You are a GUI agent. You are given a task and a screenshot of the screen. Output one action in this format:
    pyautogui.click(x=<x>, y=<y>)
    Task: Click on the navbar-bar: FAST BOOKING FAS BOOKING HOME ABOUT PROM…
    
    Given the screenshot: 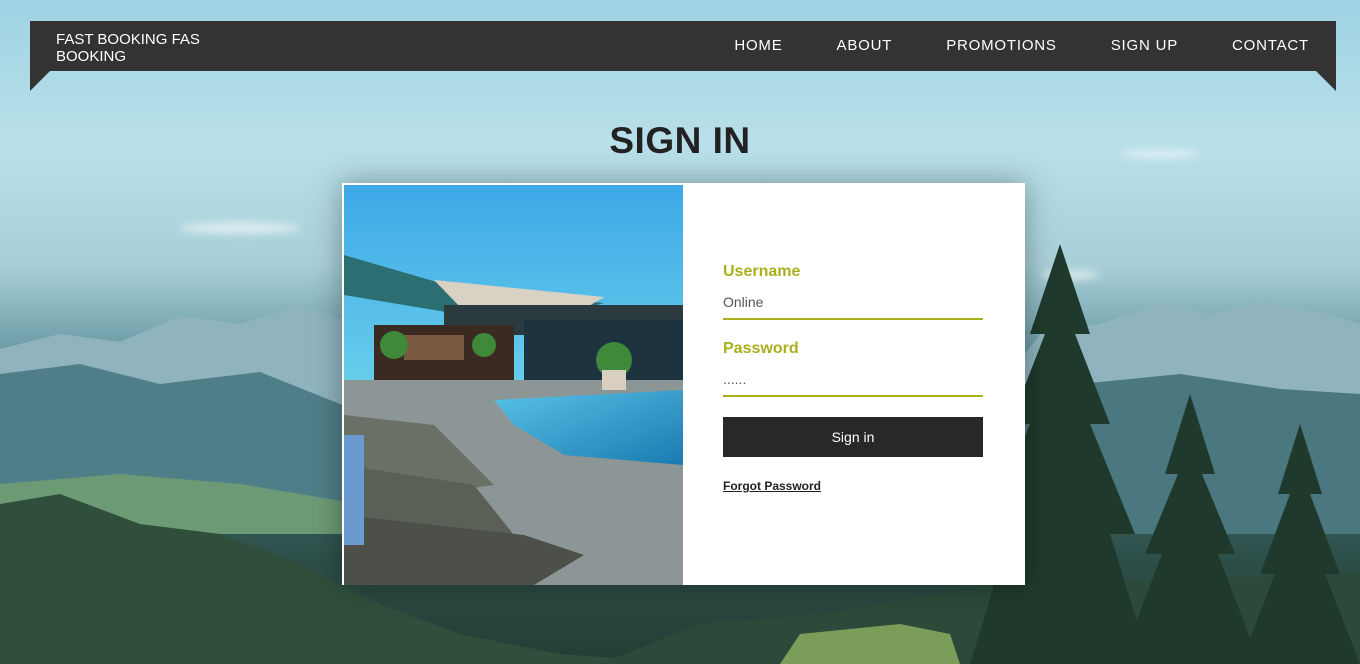 What is the action you would take?
    pyautogui.click(x=683, y=46)
    